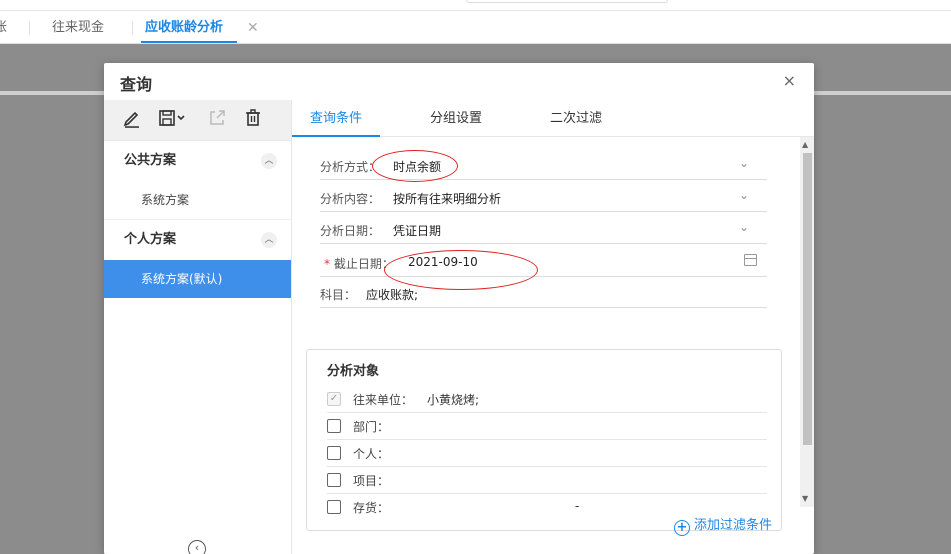 Image resolution: width=951 pixels, height=554 pixels. What do you see at coordinates (150, 239) in the screenshot?
I see `personal-scheme-label: 个人方案` at bounding box center [150, 239].